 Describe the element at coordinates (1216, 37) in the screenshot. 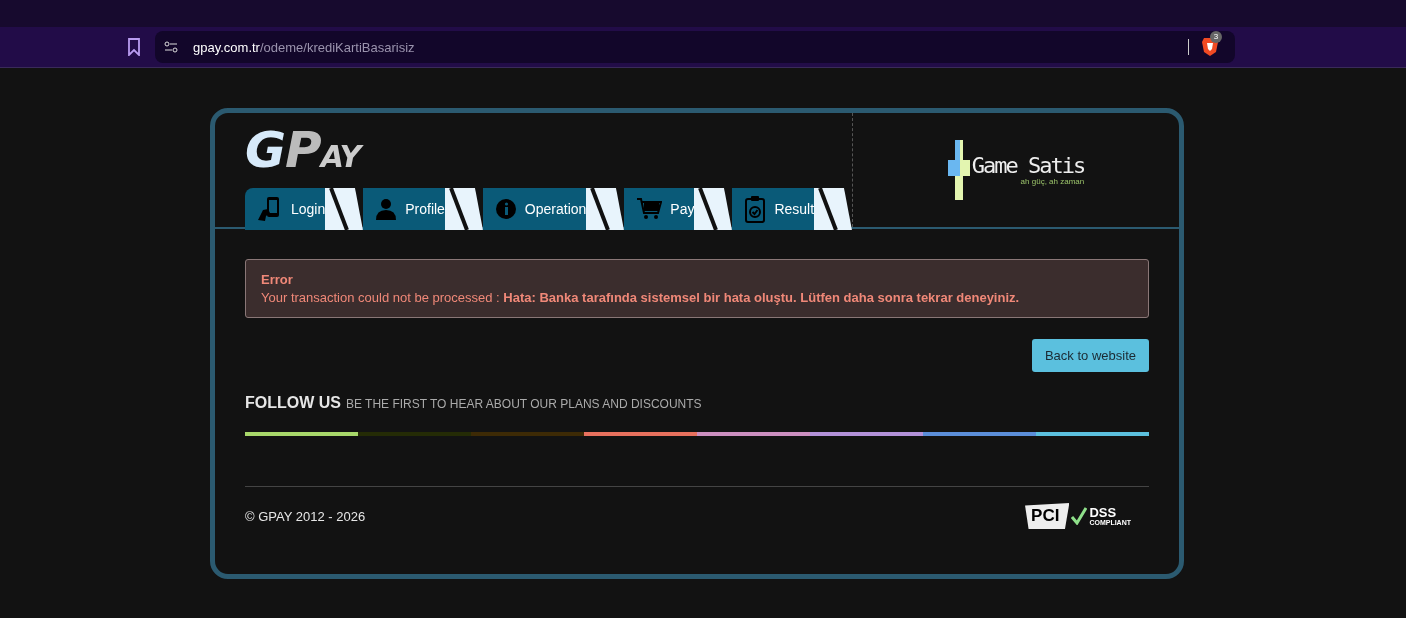

I see `count-badge: 3` at that location.